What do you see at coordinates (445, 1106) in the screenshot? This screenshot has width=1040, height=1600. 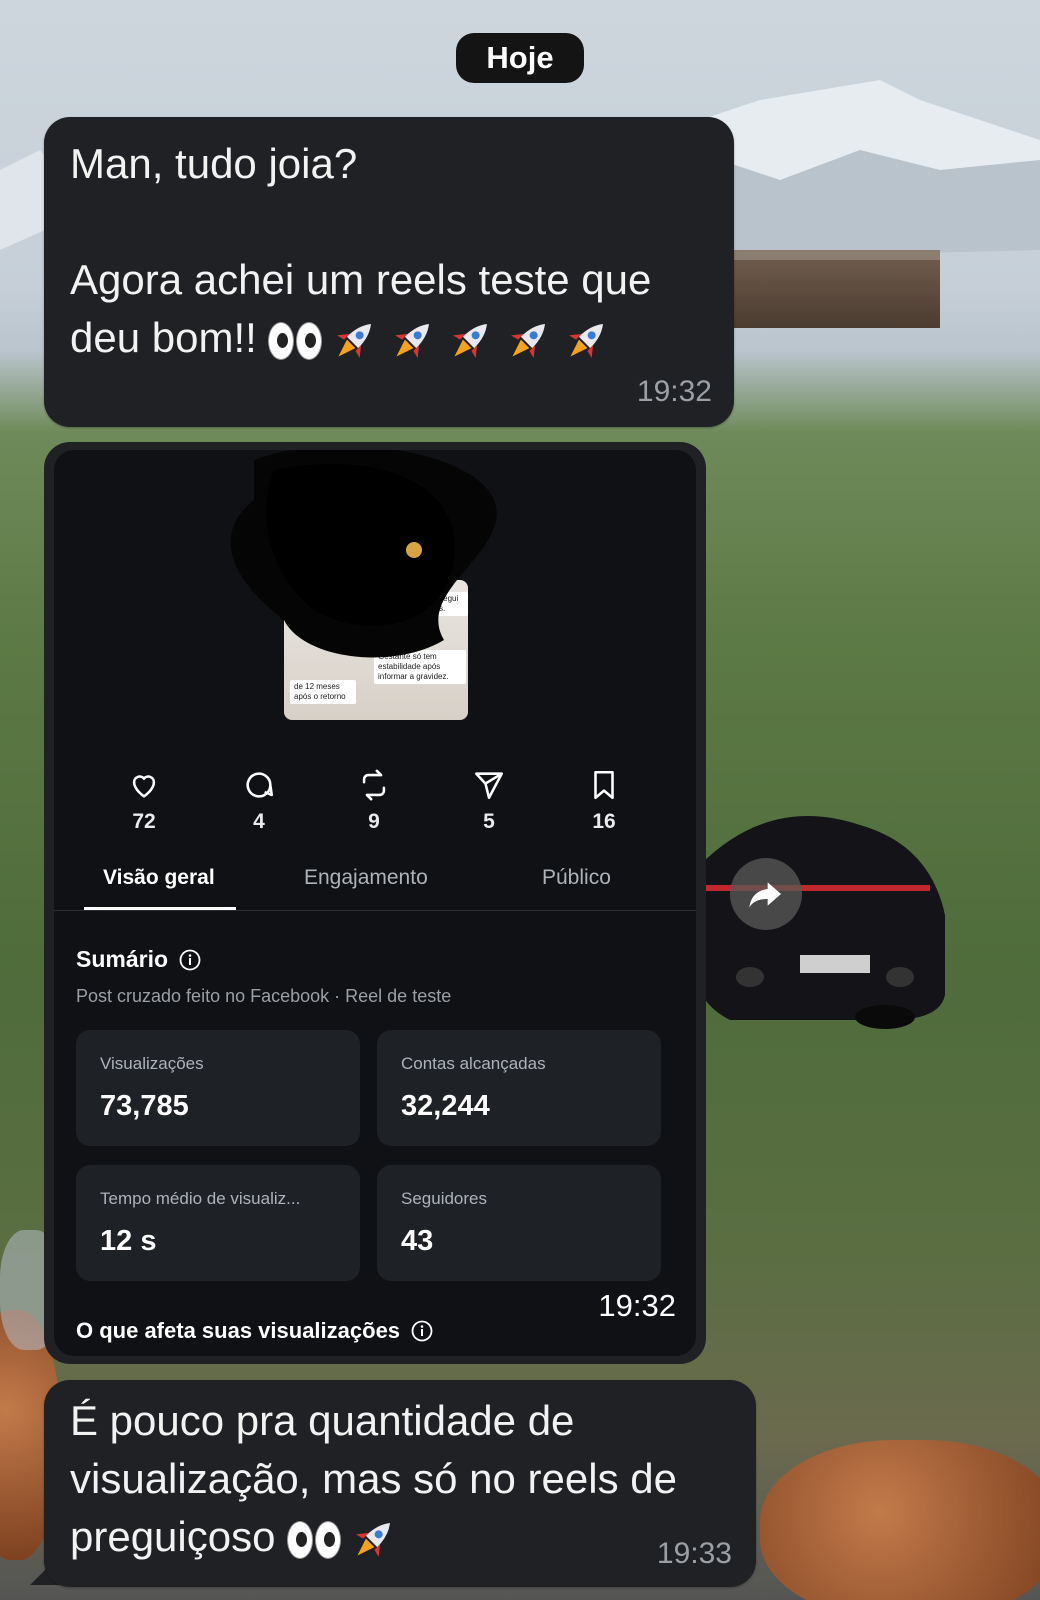 I see `metric-value: 32,244` at bounding box center [445, 1106].